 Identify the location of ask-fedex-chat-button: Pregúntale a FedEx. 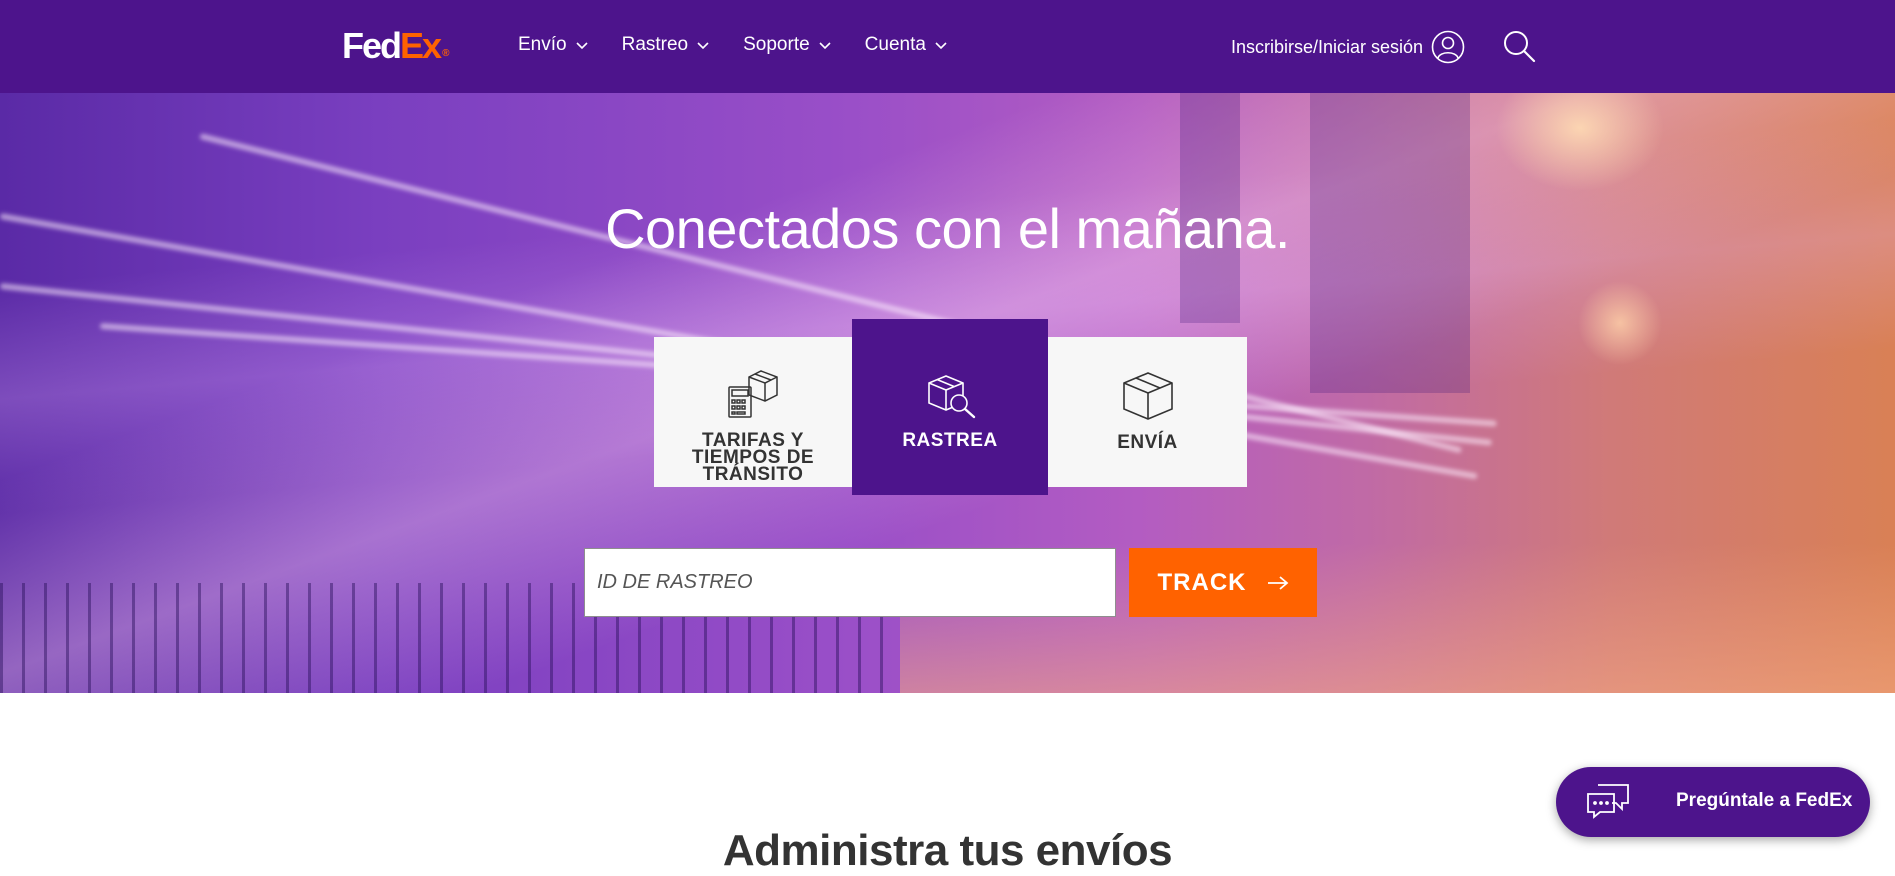
(1713, 802).